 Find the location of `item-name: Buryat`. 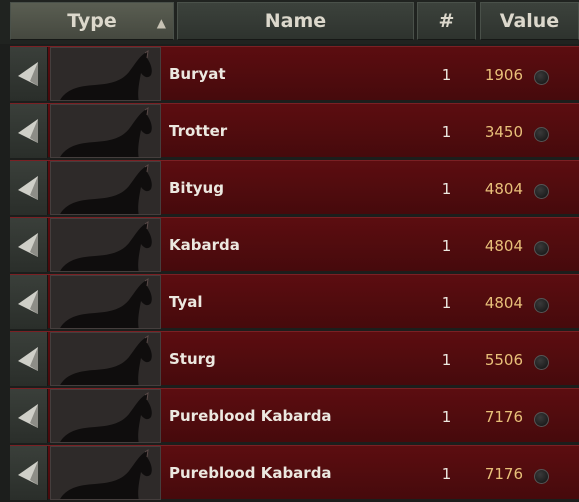

item-name: Buryat is located at coordinates (197, 74).